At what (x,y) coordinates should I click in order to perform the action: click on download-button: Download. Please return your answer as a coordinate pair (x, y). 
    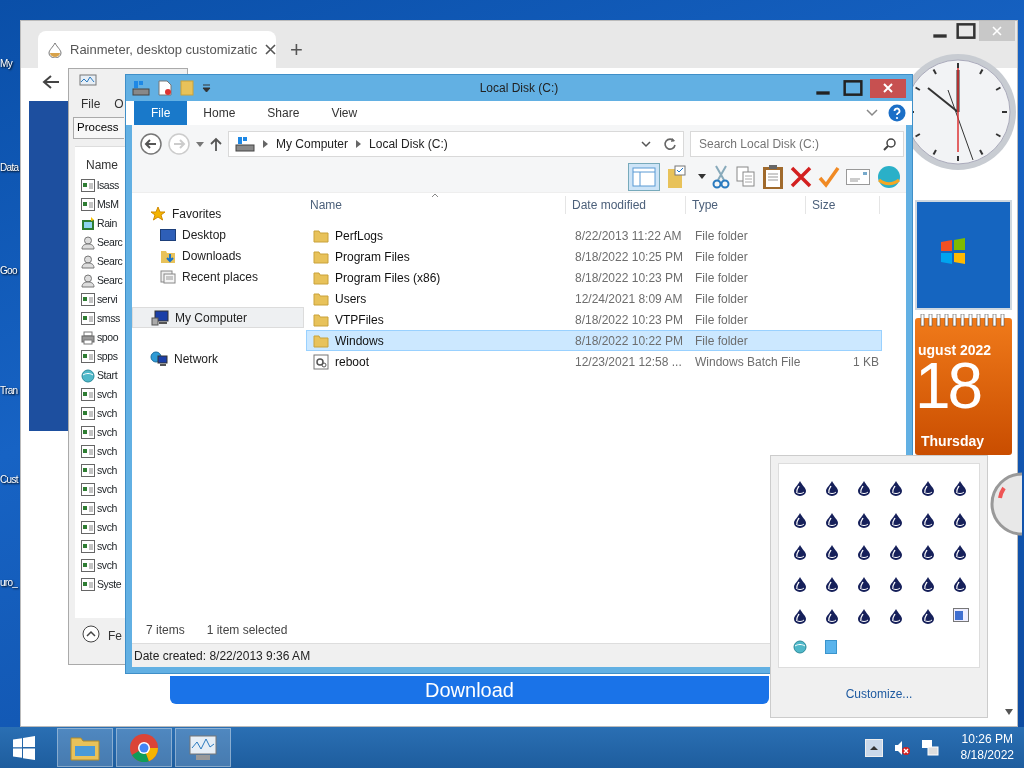
    Looking at the image, I should click on (469, 690).